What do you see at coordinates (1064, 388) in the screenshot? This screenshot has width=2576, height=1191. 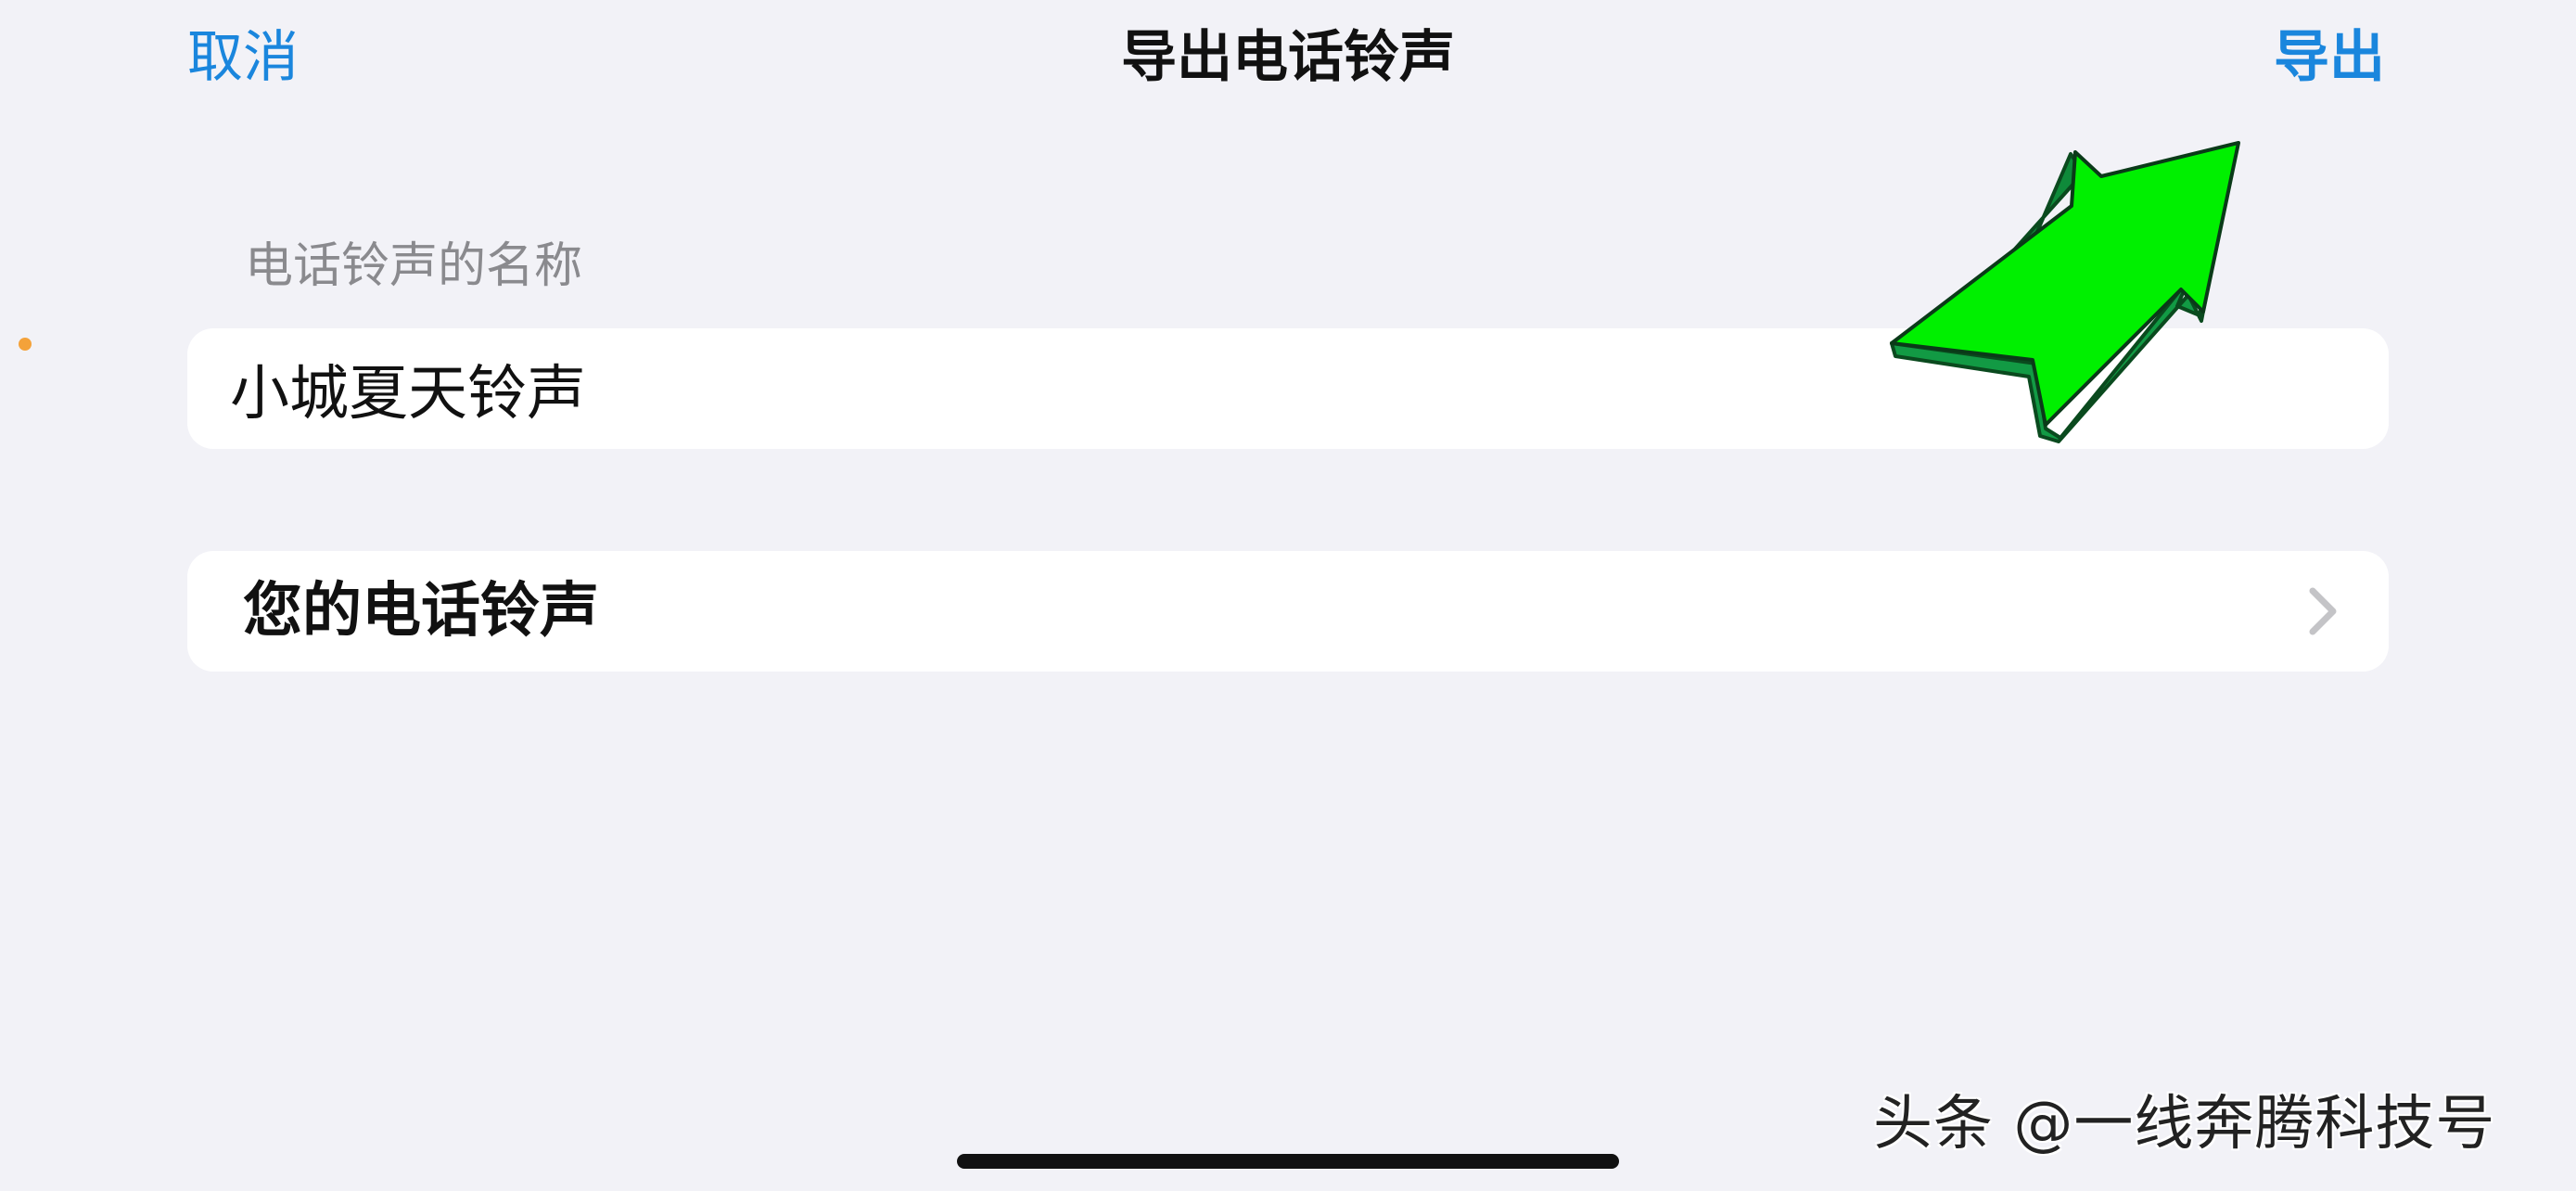 I see `ringtone-name-input` at bounding box center [1064, 388].